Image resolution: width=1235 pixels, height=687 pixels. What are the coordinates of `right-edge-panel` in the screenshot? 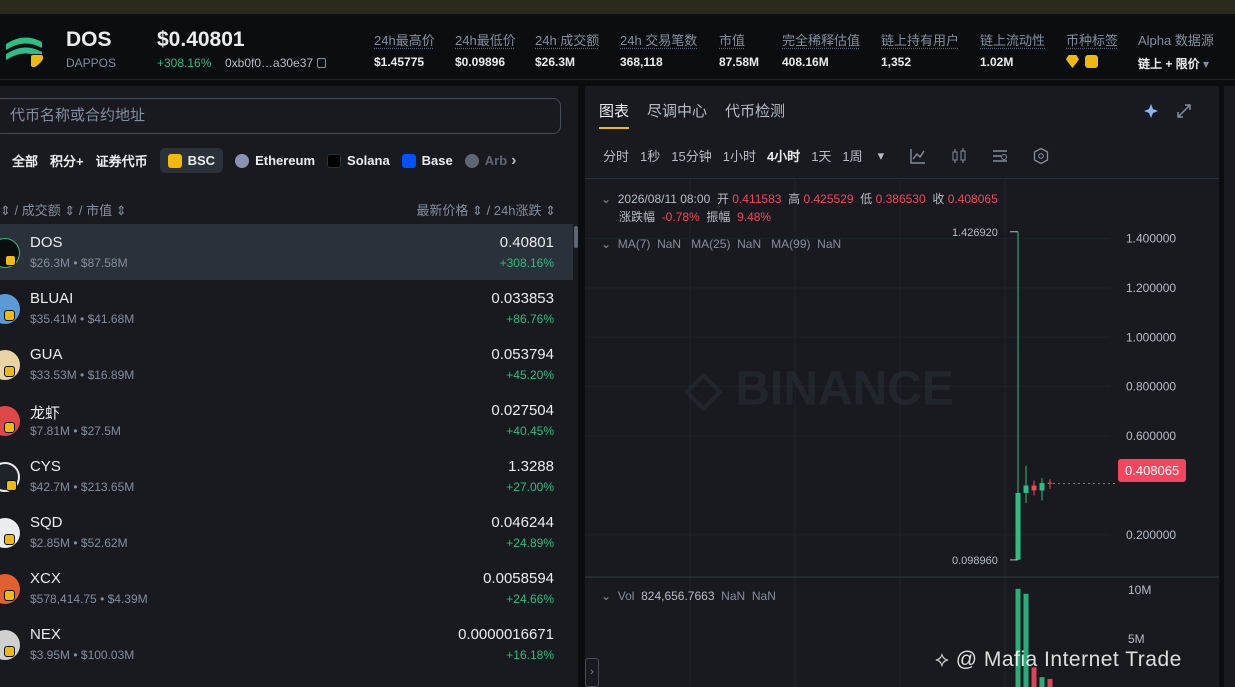 It's located at (1229, 386).